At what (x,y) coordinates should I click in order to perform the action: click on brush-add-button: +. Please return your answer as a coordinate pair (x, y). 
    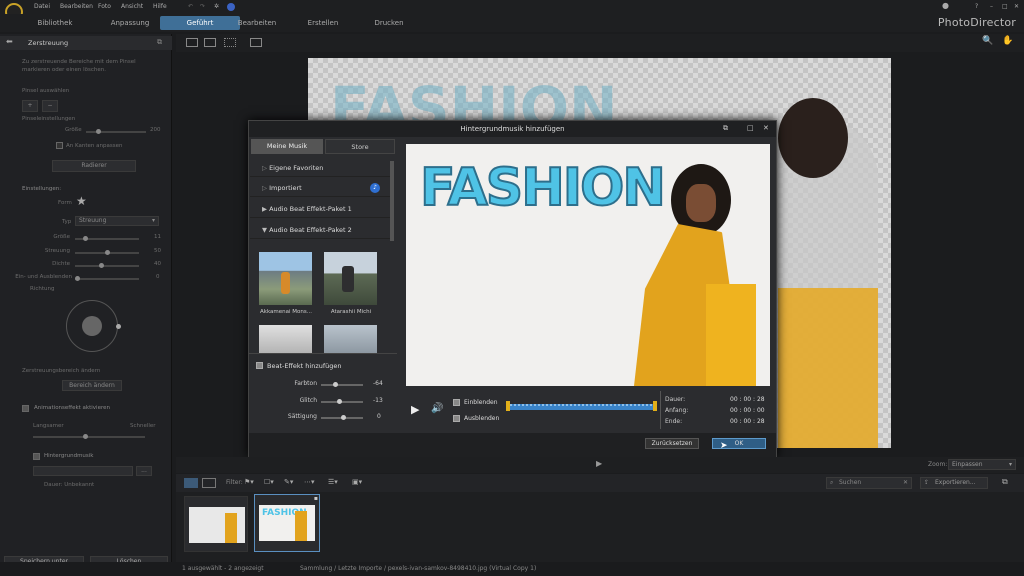
    Looking at the image, I should click on (30, 106).